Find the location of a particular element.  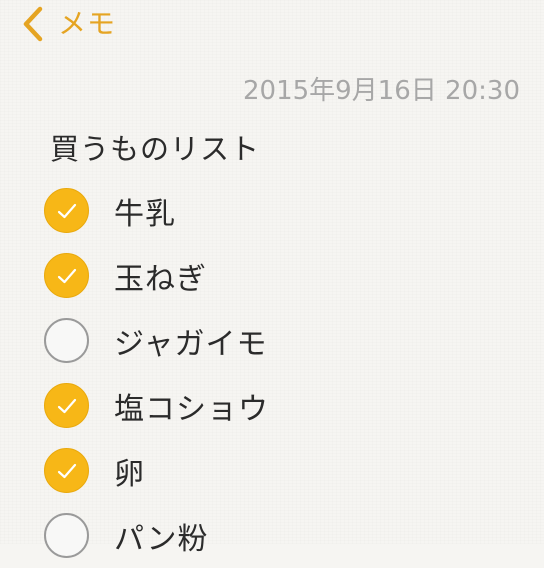

note-title: 買うものリスト is located at coordinates (155, 147).